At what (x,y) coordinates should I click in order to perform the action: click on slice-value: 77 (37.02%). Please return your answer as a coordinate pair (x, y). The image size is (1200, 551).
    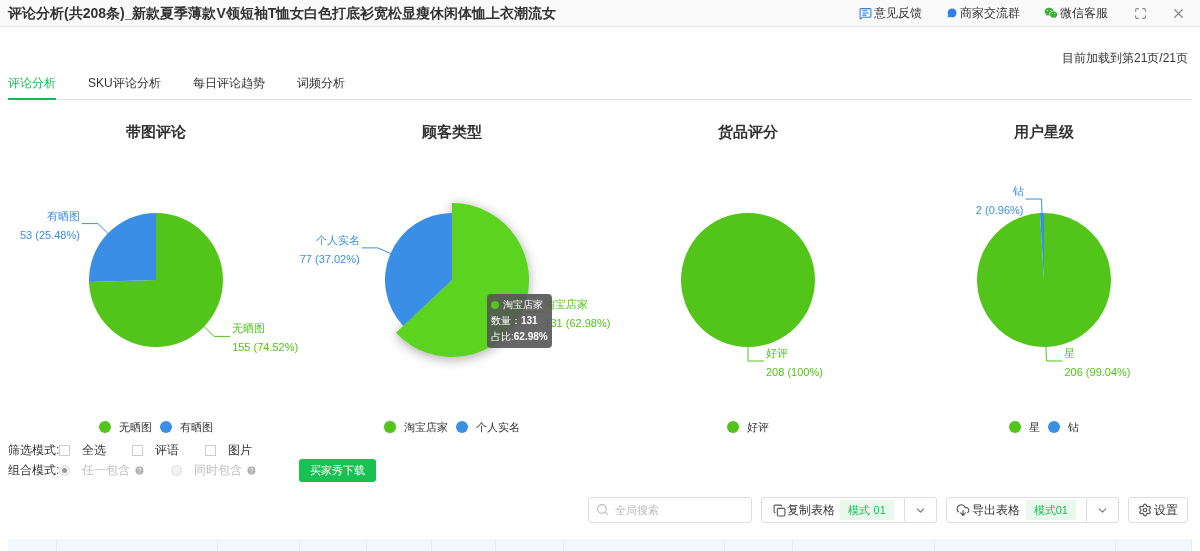
    Looking at the image, I should click on (329, 258).